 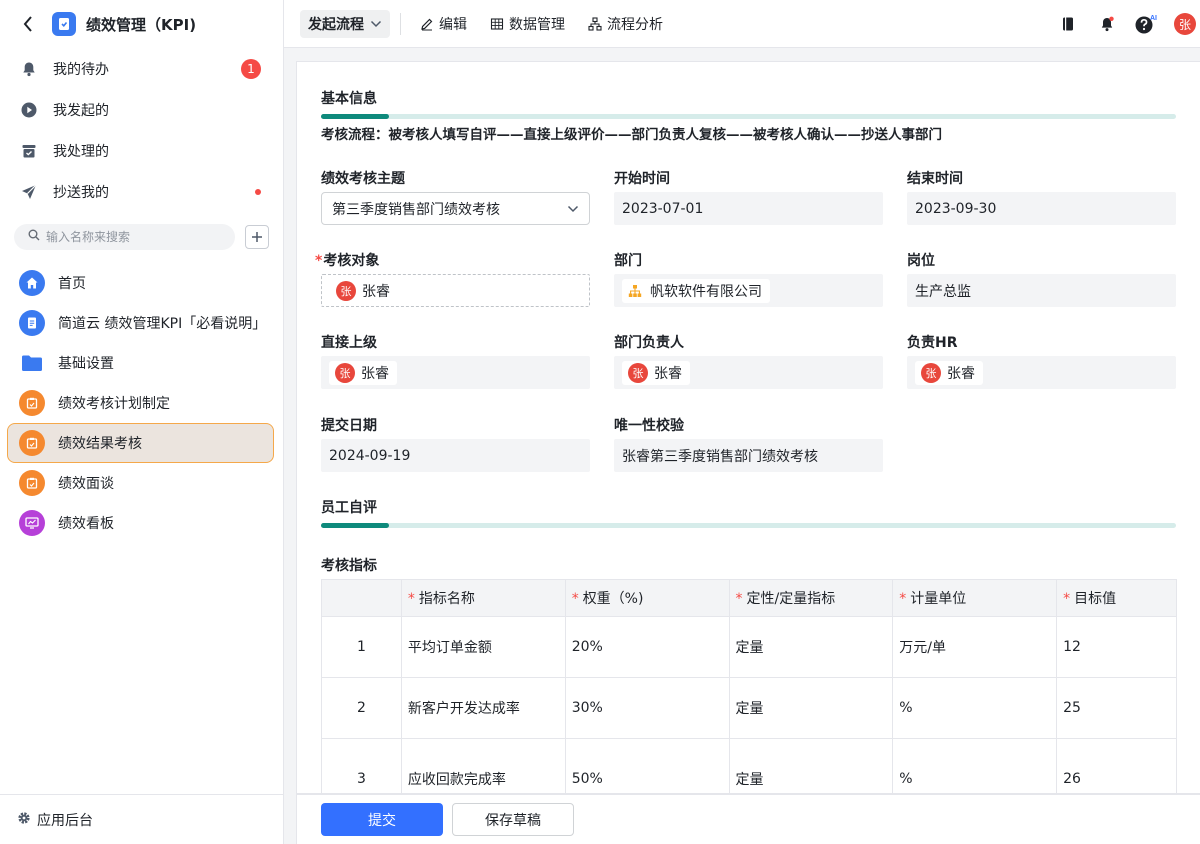 What do you see at coordinates (455, 290) in the screenshot?
I see `target-field: 张张睿` at bounding box center [455, 290].